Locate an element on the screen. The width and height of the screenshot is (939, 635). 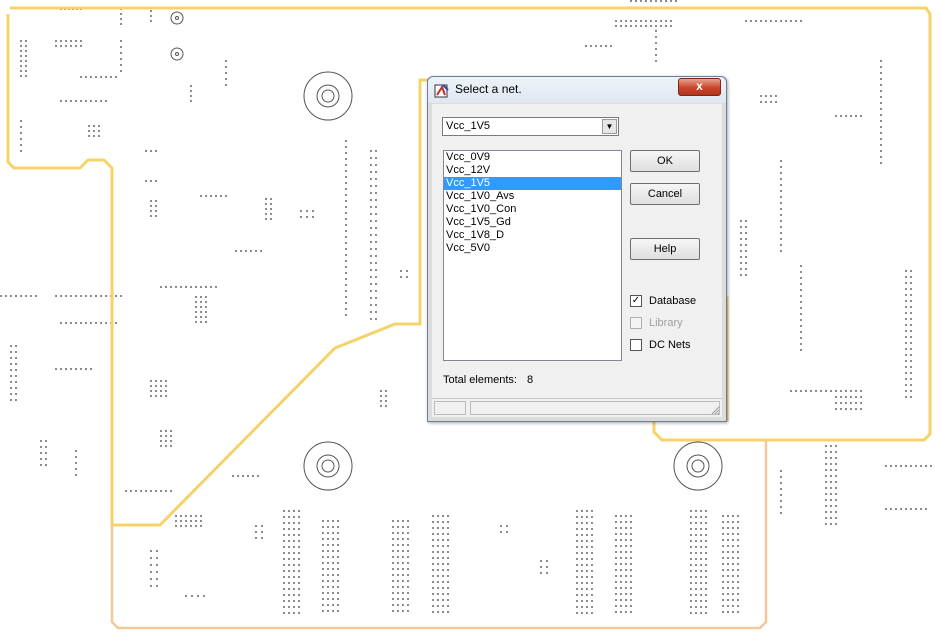
dialog-title: Select a net. is located at coordinates (488, 89).